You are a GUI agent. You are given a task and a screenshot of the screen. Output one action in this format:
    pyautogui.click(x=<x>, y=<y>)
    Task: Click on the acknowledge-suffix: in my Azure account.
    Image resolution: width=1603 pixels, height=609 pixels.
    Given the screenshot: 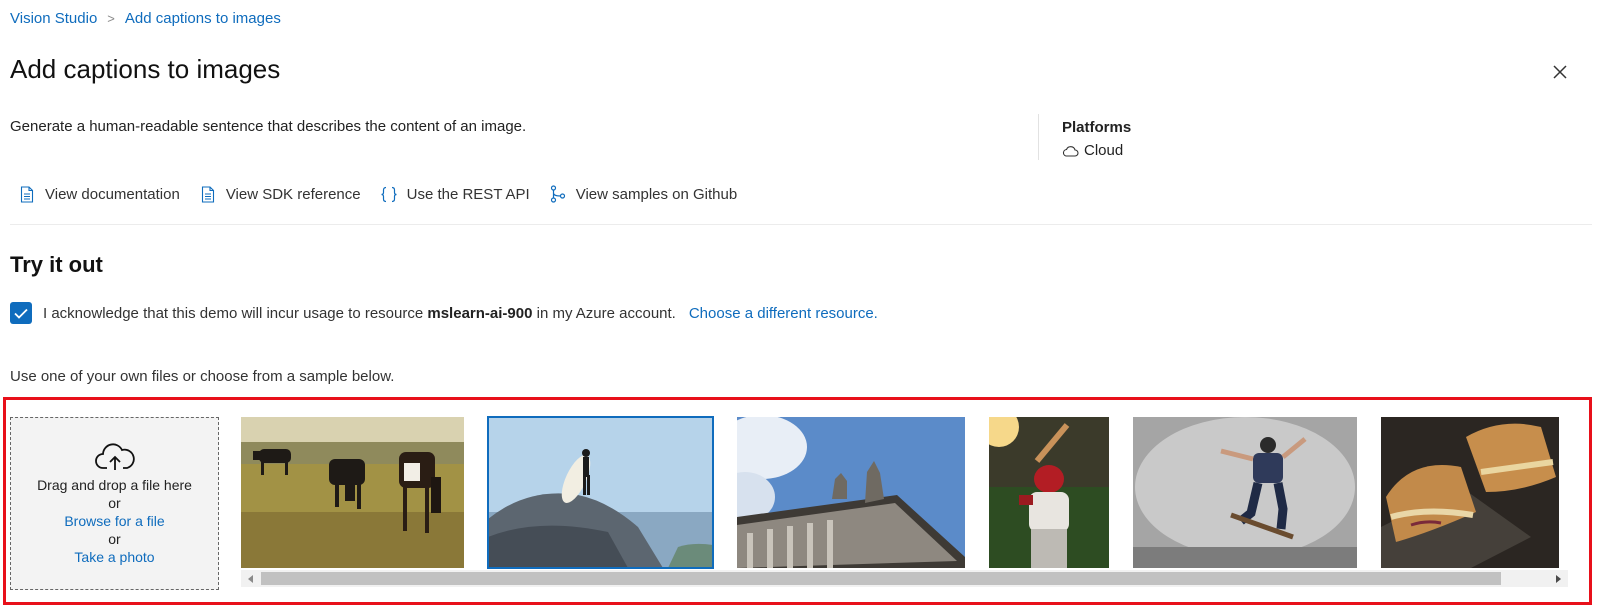 What is the action you would take?
    pyautogui.click(x=606, y=313)
    